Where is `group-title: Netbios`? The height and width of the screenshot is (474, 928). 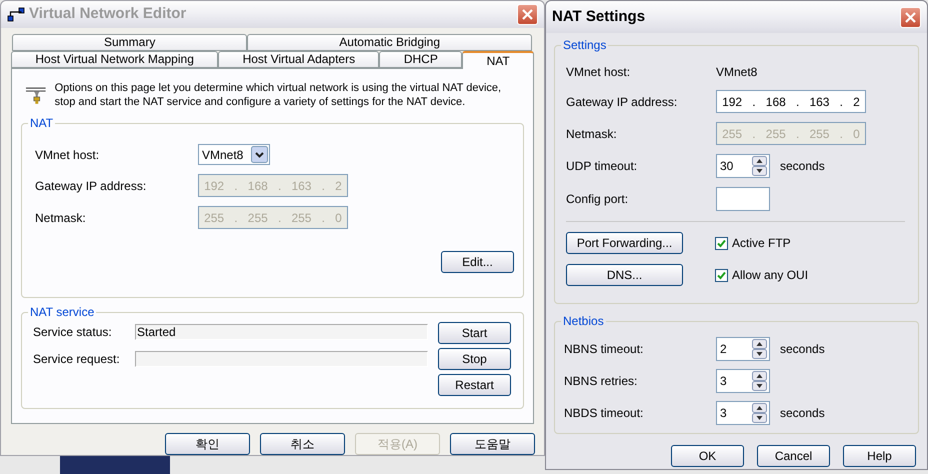 group-title: Netbios is located at coordinates (583, 321).